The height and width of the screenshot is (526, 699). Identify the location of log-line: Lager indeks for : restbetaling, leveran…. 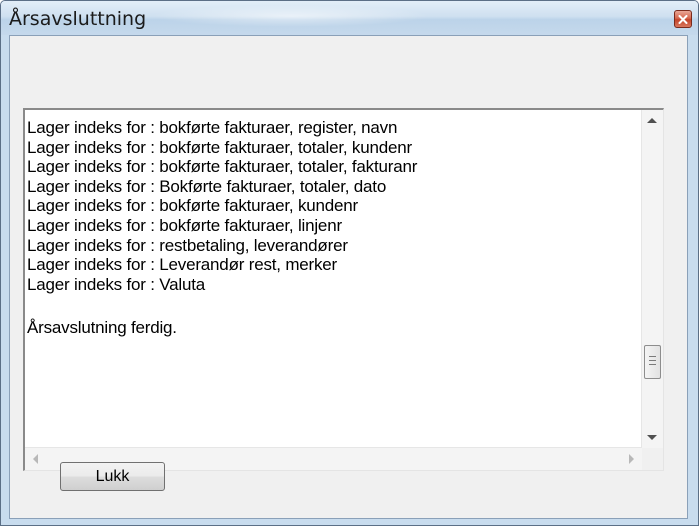
(187, 245).